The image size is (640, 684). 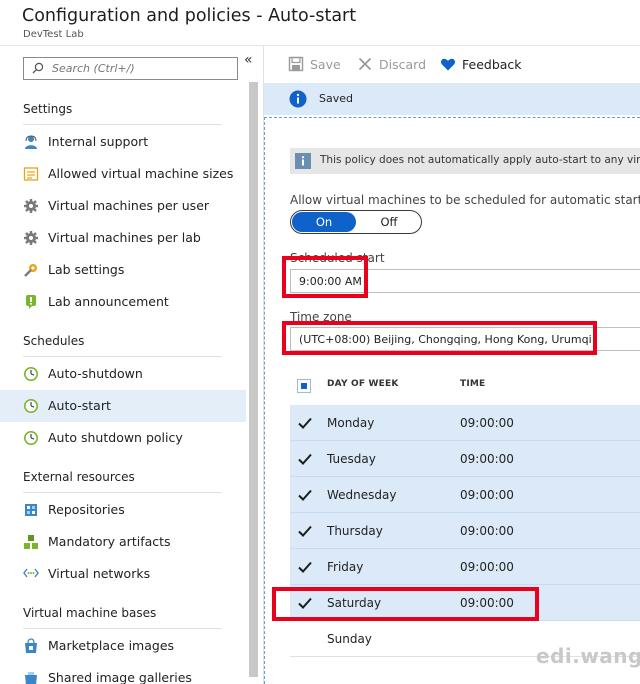 I want to click on sidebar-item-allowed-vm-sizes: Allowed virtual machine sizes, so click(x=123, y=174).